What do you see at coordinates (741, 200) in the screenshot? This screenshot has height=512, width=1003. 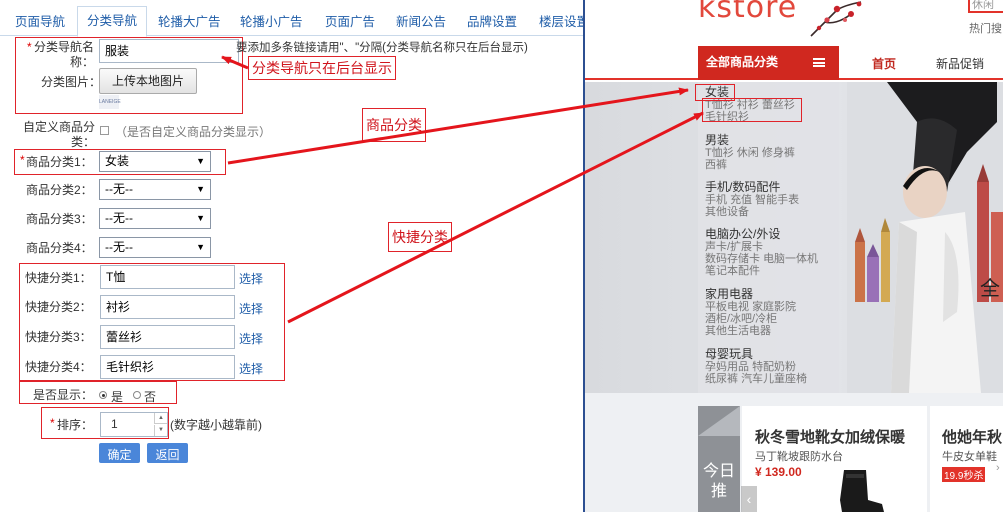 I see `subcategory-link: 充值` at bounding box center [741, 200].